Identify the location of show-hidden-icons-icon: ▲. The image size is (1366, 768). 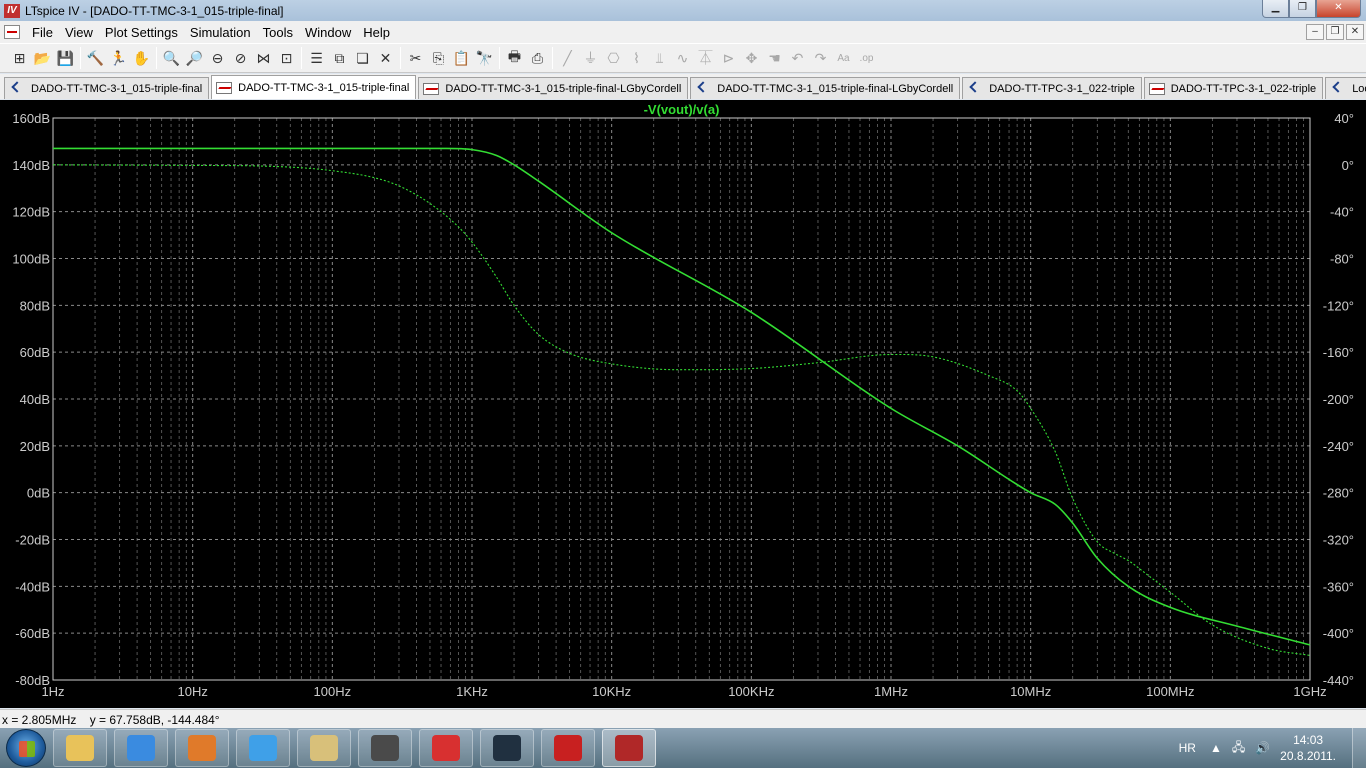
(1216, 748).